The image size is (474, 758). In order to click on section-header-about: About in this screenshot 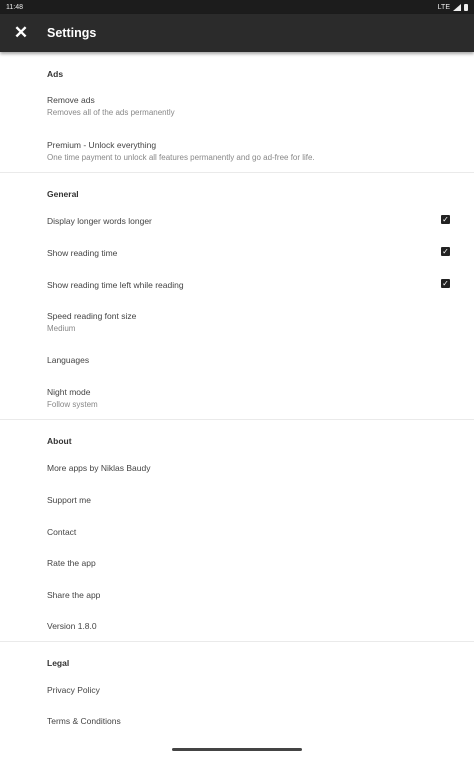, I will do `click(59, 441)`.